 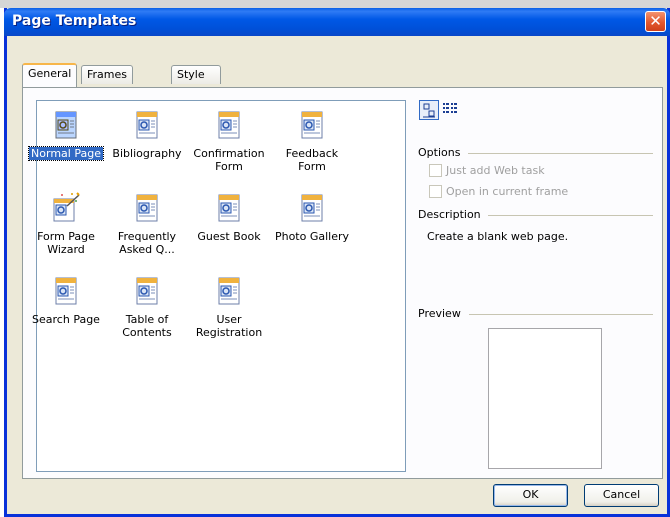 I want to click on just-add-web-task-label: Just add Web task, so click(x=495, y=170).